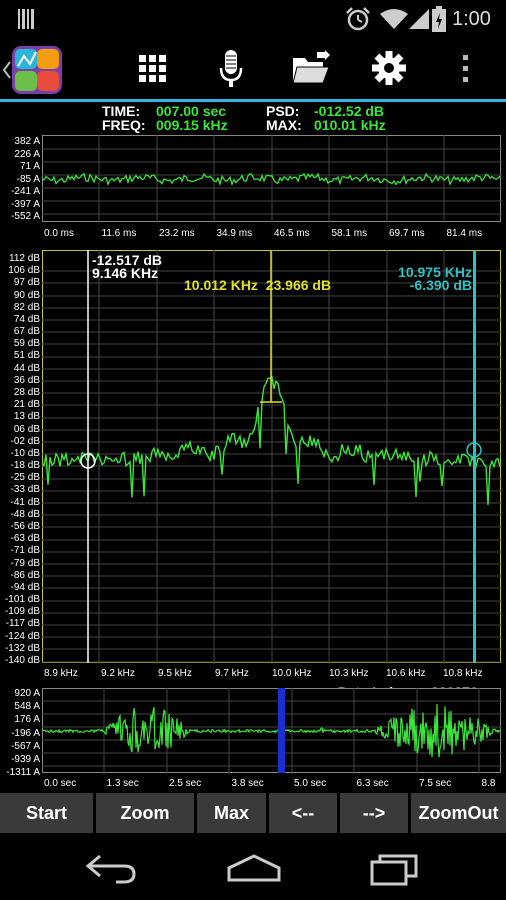 The width and height of the screenshot is (506, 900). What do you see at coordinates (122, 783) in the screenshot?
I see `timeline-x-tick: 1.3 sec` at bounding box center [122, 783].